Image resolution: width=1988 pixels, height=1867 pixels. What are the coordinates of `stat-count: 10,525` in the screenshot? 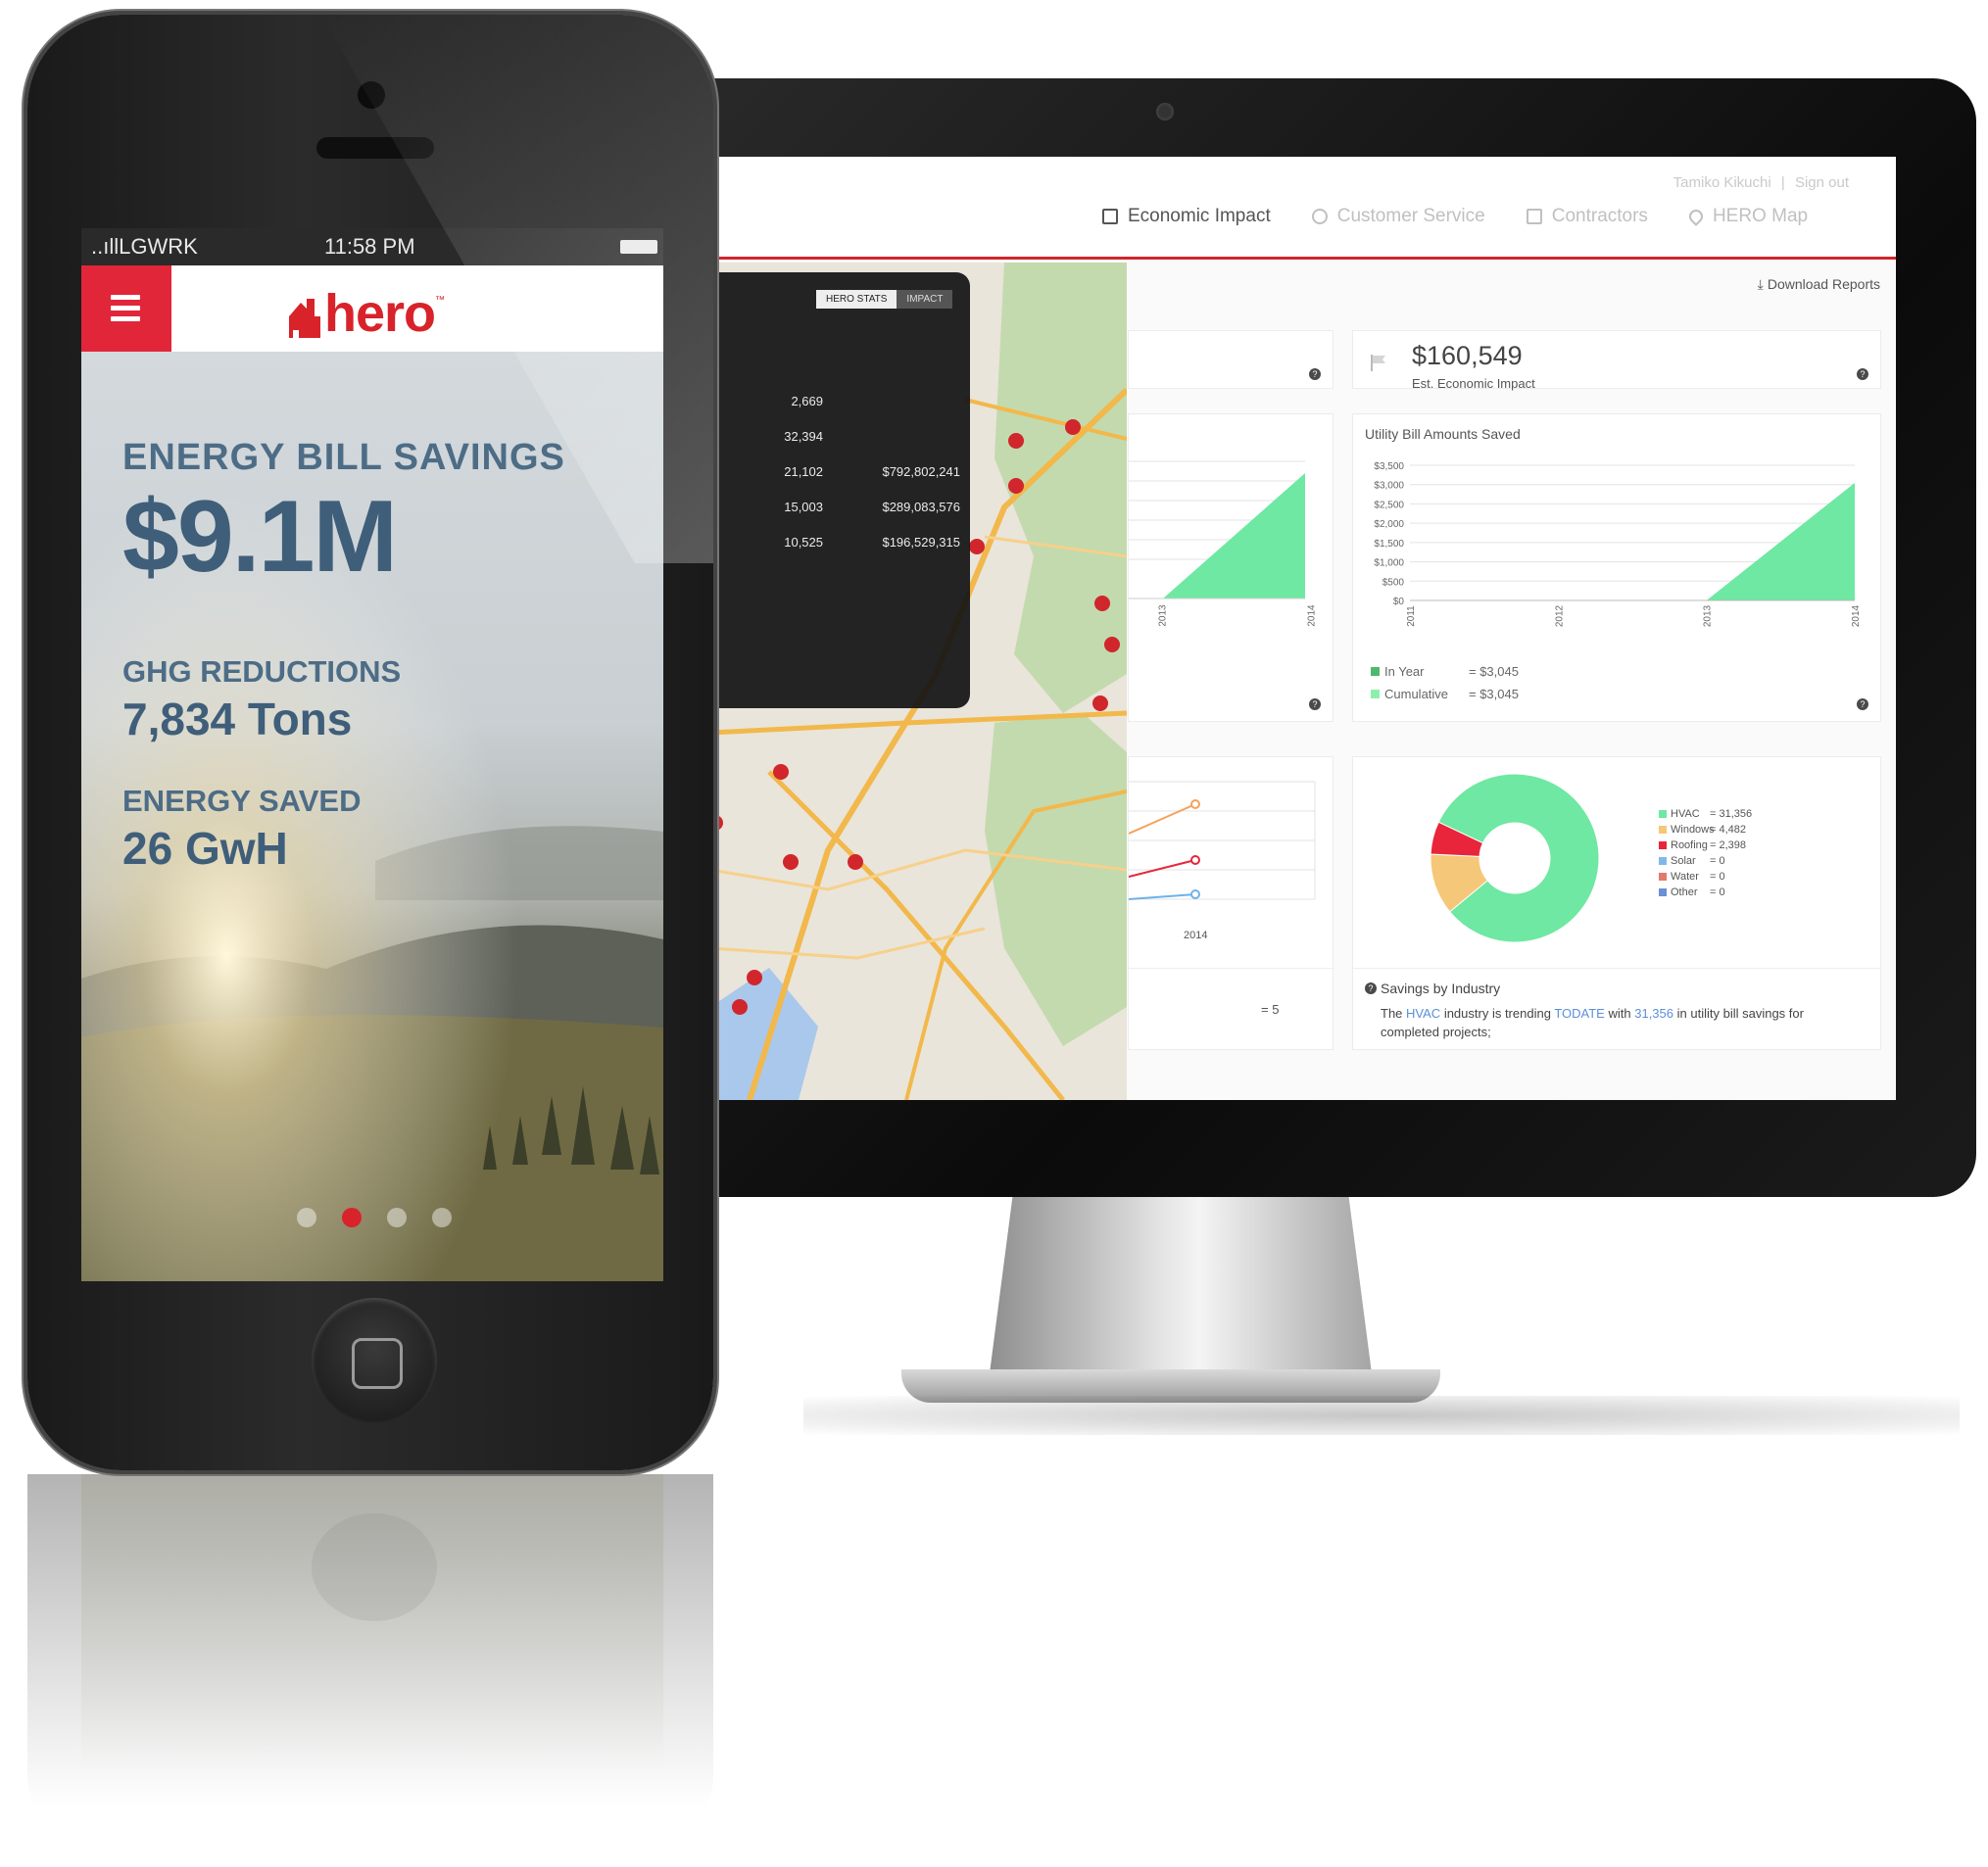 It's located at (804, 542).